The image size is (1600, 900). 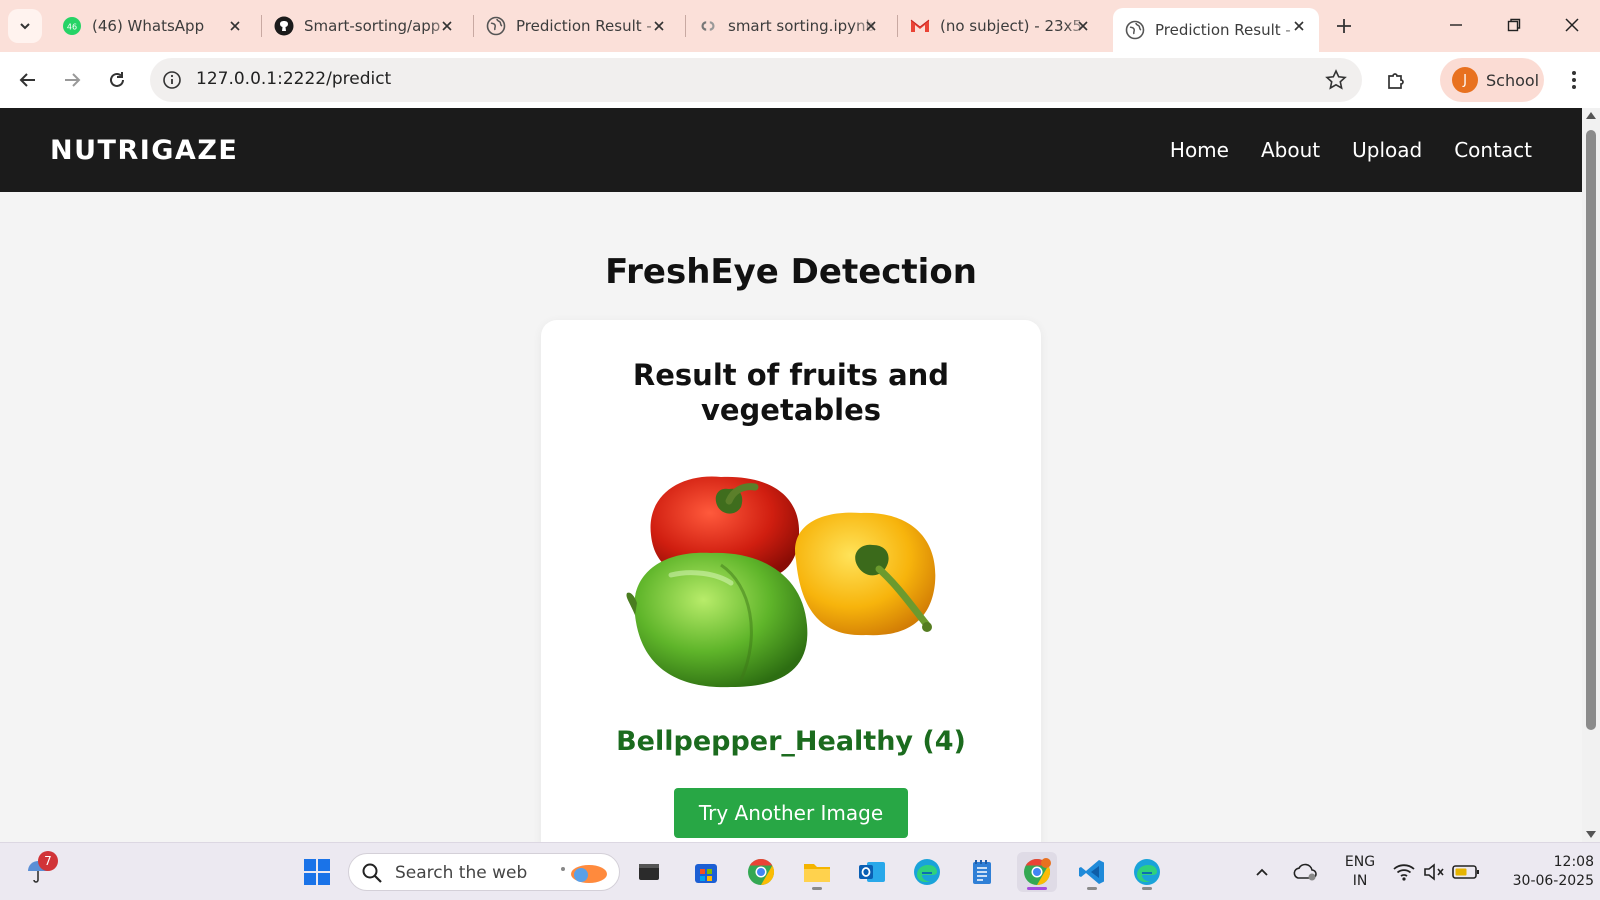 What do you see at coordinates (1591, 115) in the screenshot?
I see `scroll-up-arrow-icon` at bounding box center [1591, 115].